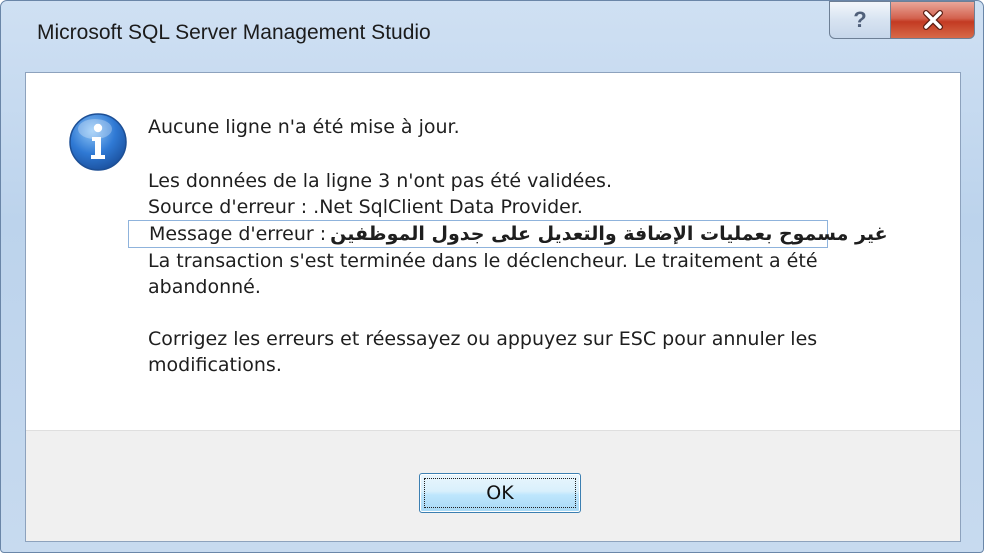  Describe the element at coordinates (304, 127) in the screenshot. I see `message-line-summary: Aucune ligne n'a été mise à jour.` at that location.